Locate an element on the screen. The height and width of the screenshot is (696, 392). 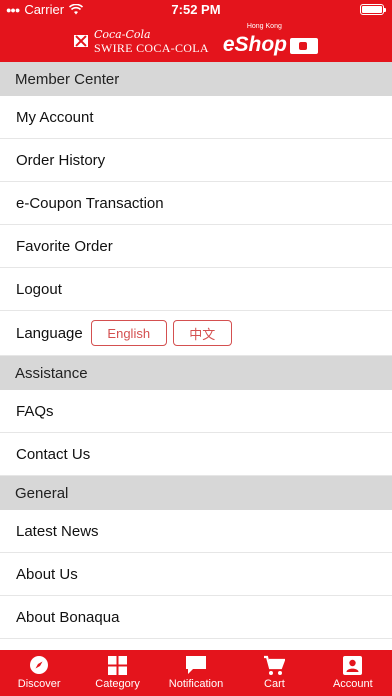
battery-icon is located at coordinates (373, 9).